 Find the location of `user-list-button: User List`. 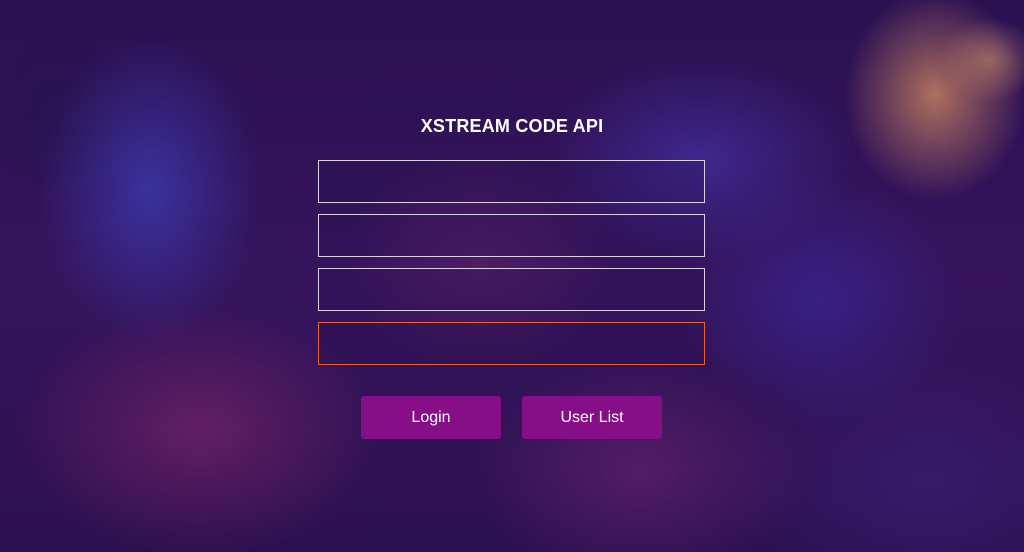

user-list-button: User List is located at coordinates (592, 417).